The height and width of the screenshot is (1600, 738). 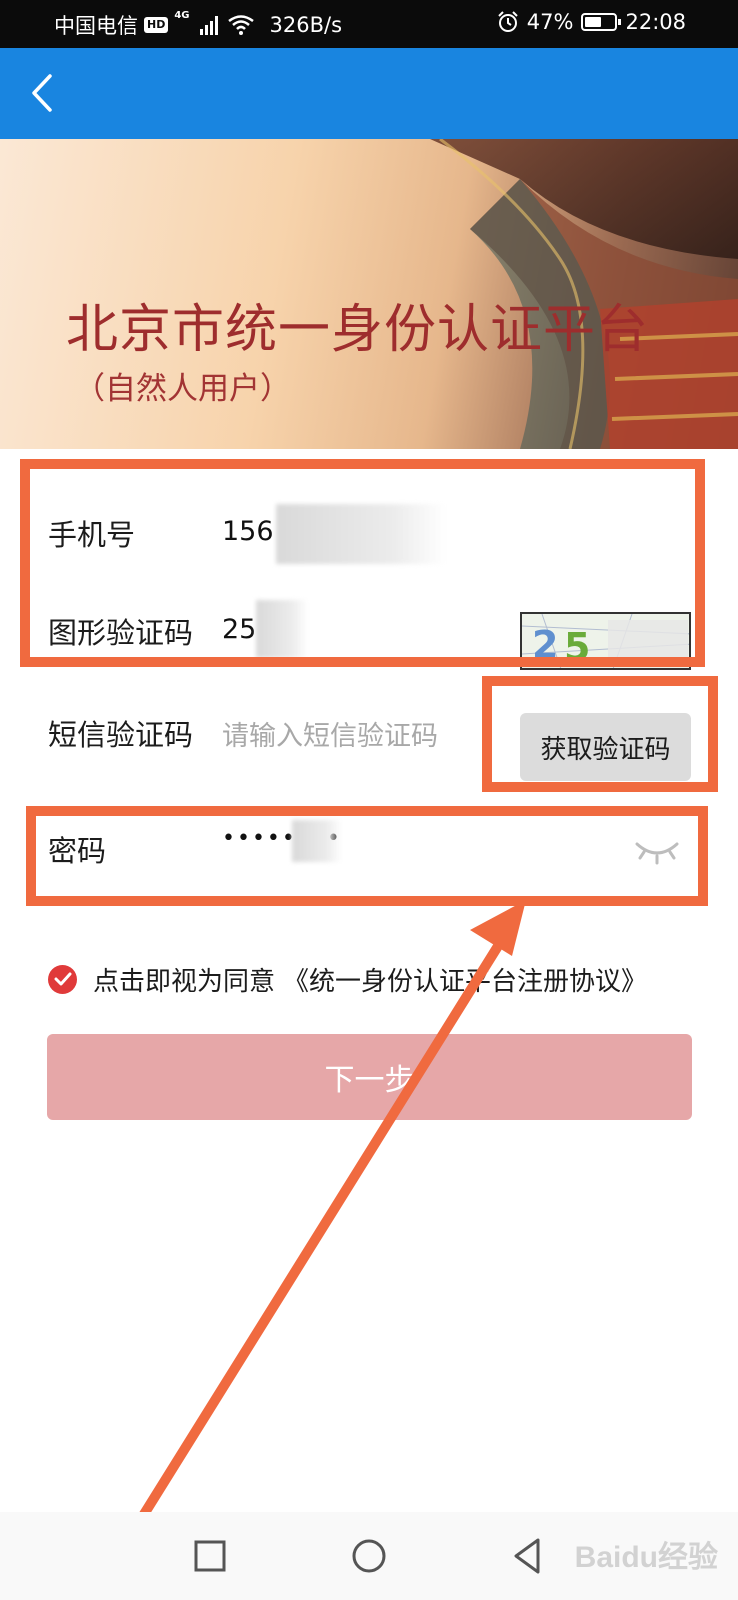 What do you see at coordinates (208, 25) in the screenshot?
I see `signal-icon` at bounding box center [208, 25].